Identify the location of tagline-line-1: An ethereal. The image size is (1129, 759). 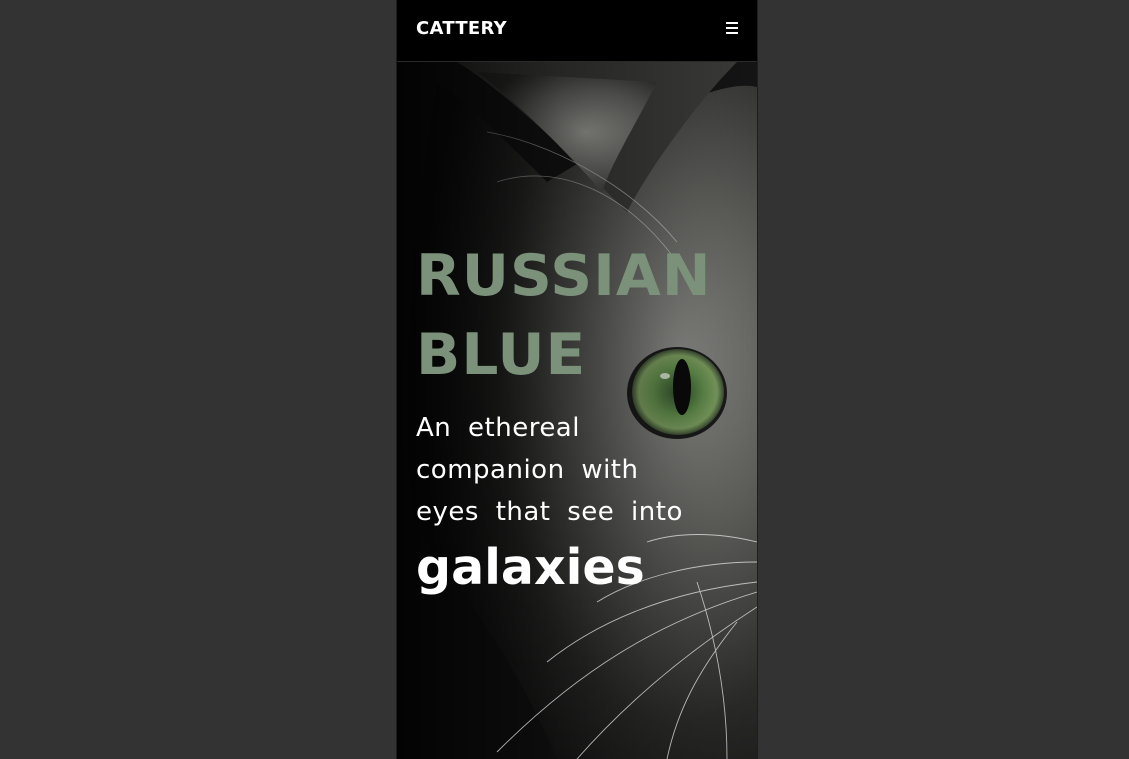
(498, 428).